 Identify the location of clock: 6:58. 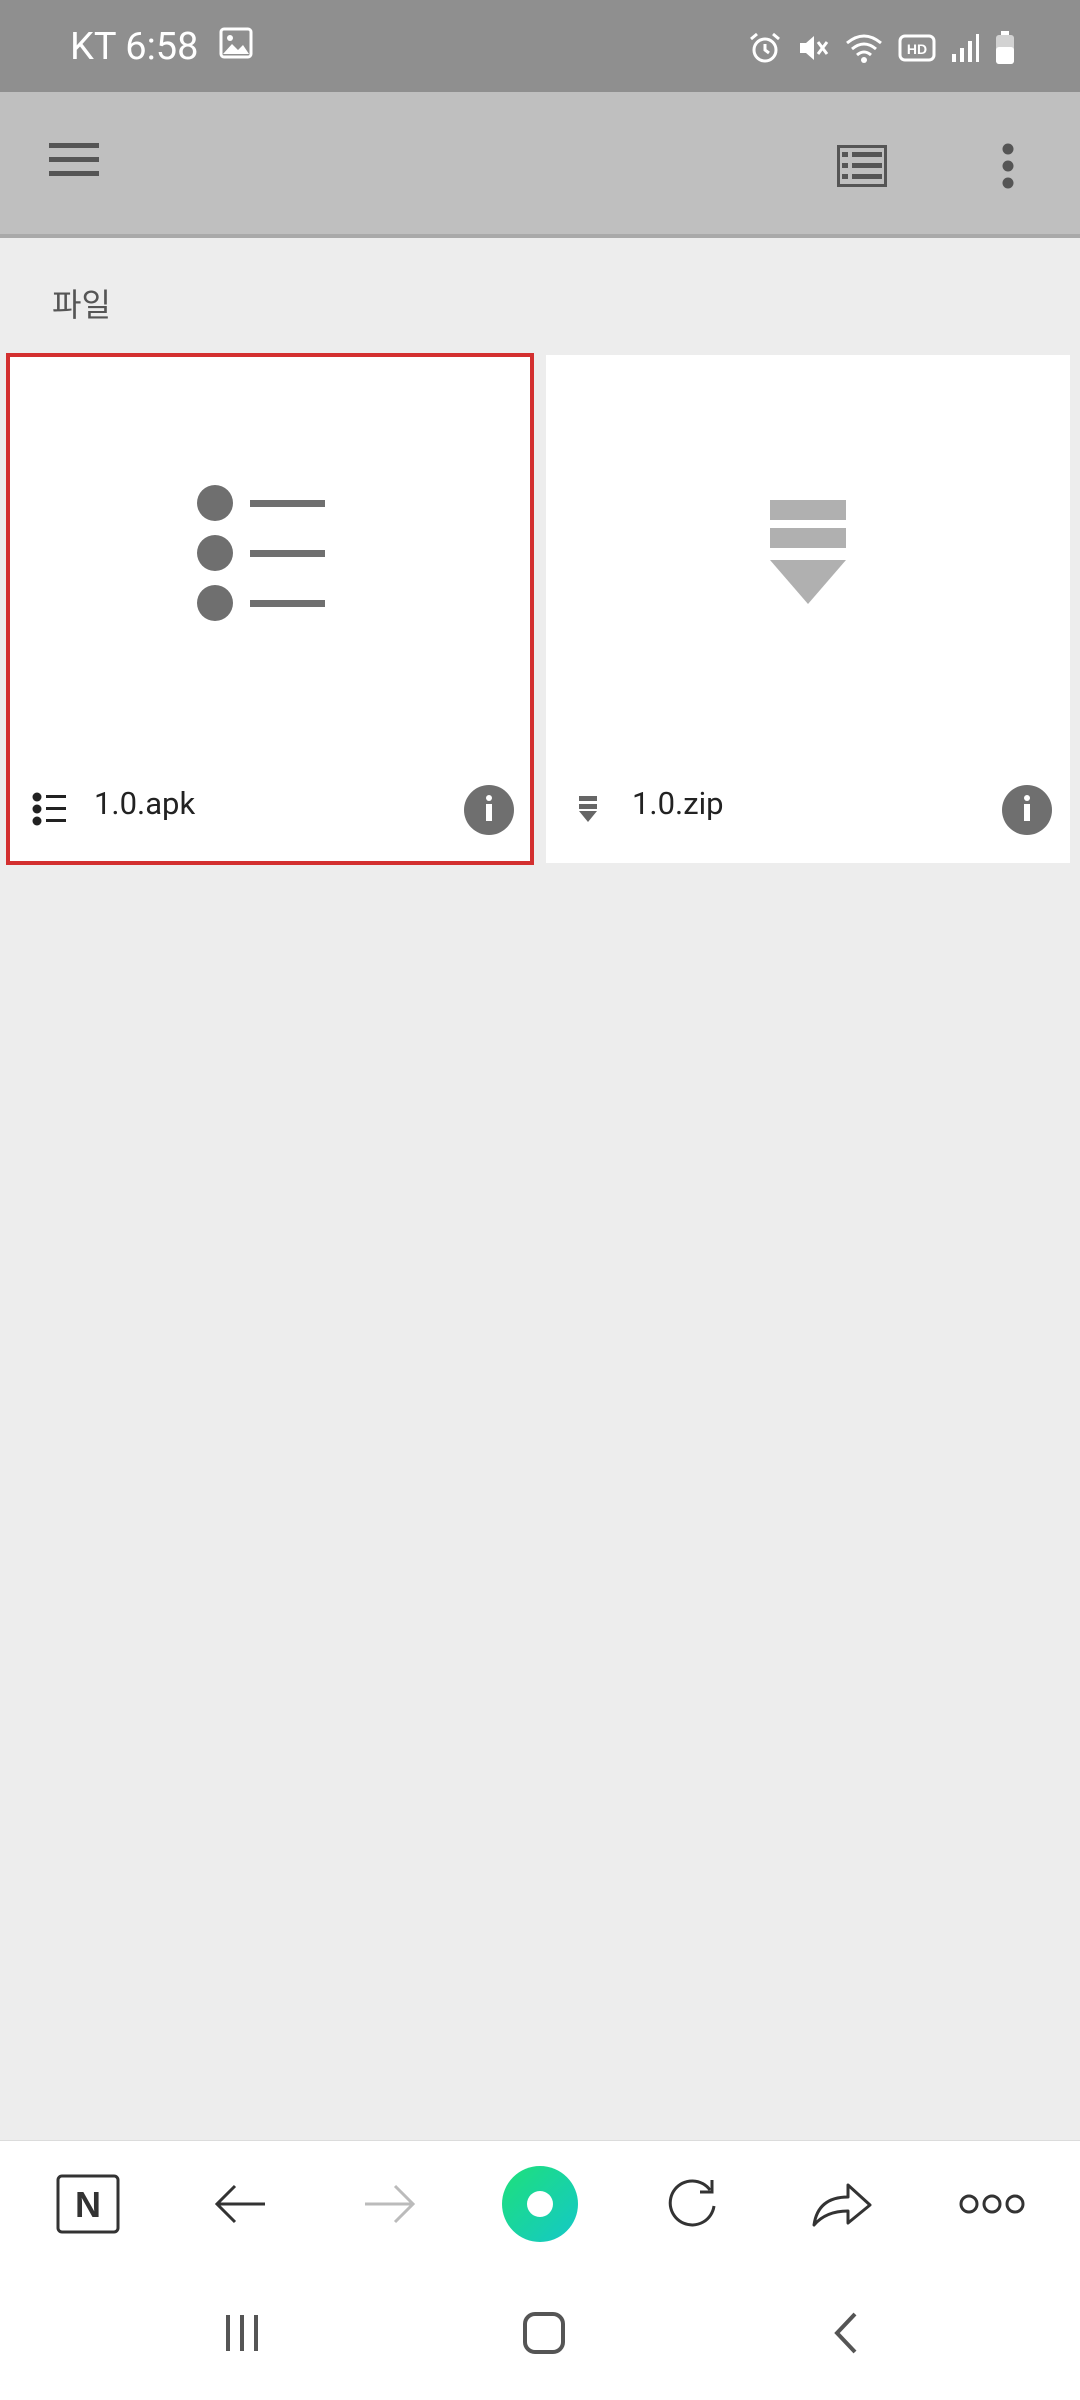
(162, 47).